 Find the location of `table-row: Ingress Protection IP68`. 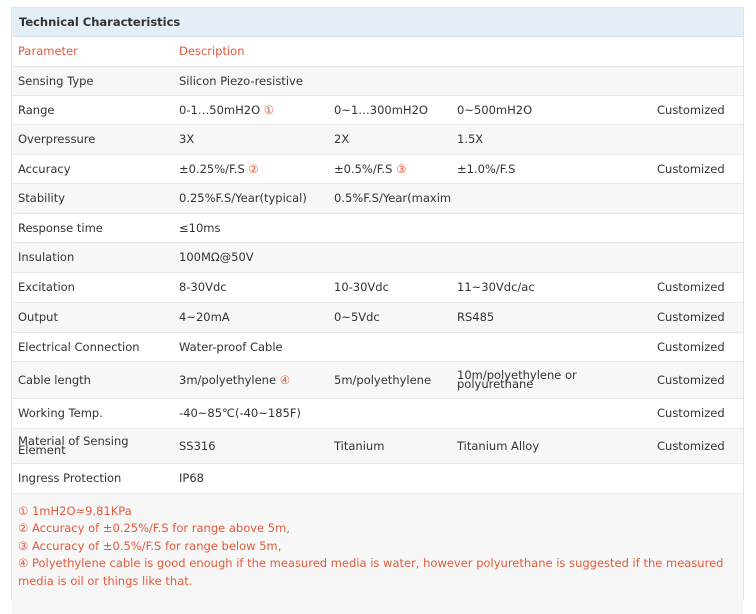

table-row: Ingress Protection IP68 is located at coordinates (377, 478).